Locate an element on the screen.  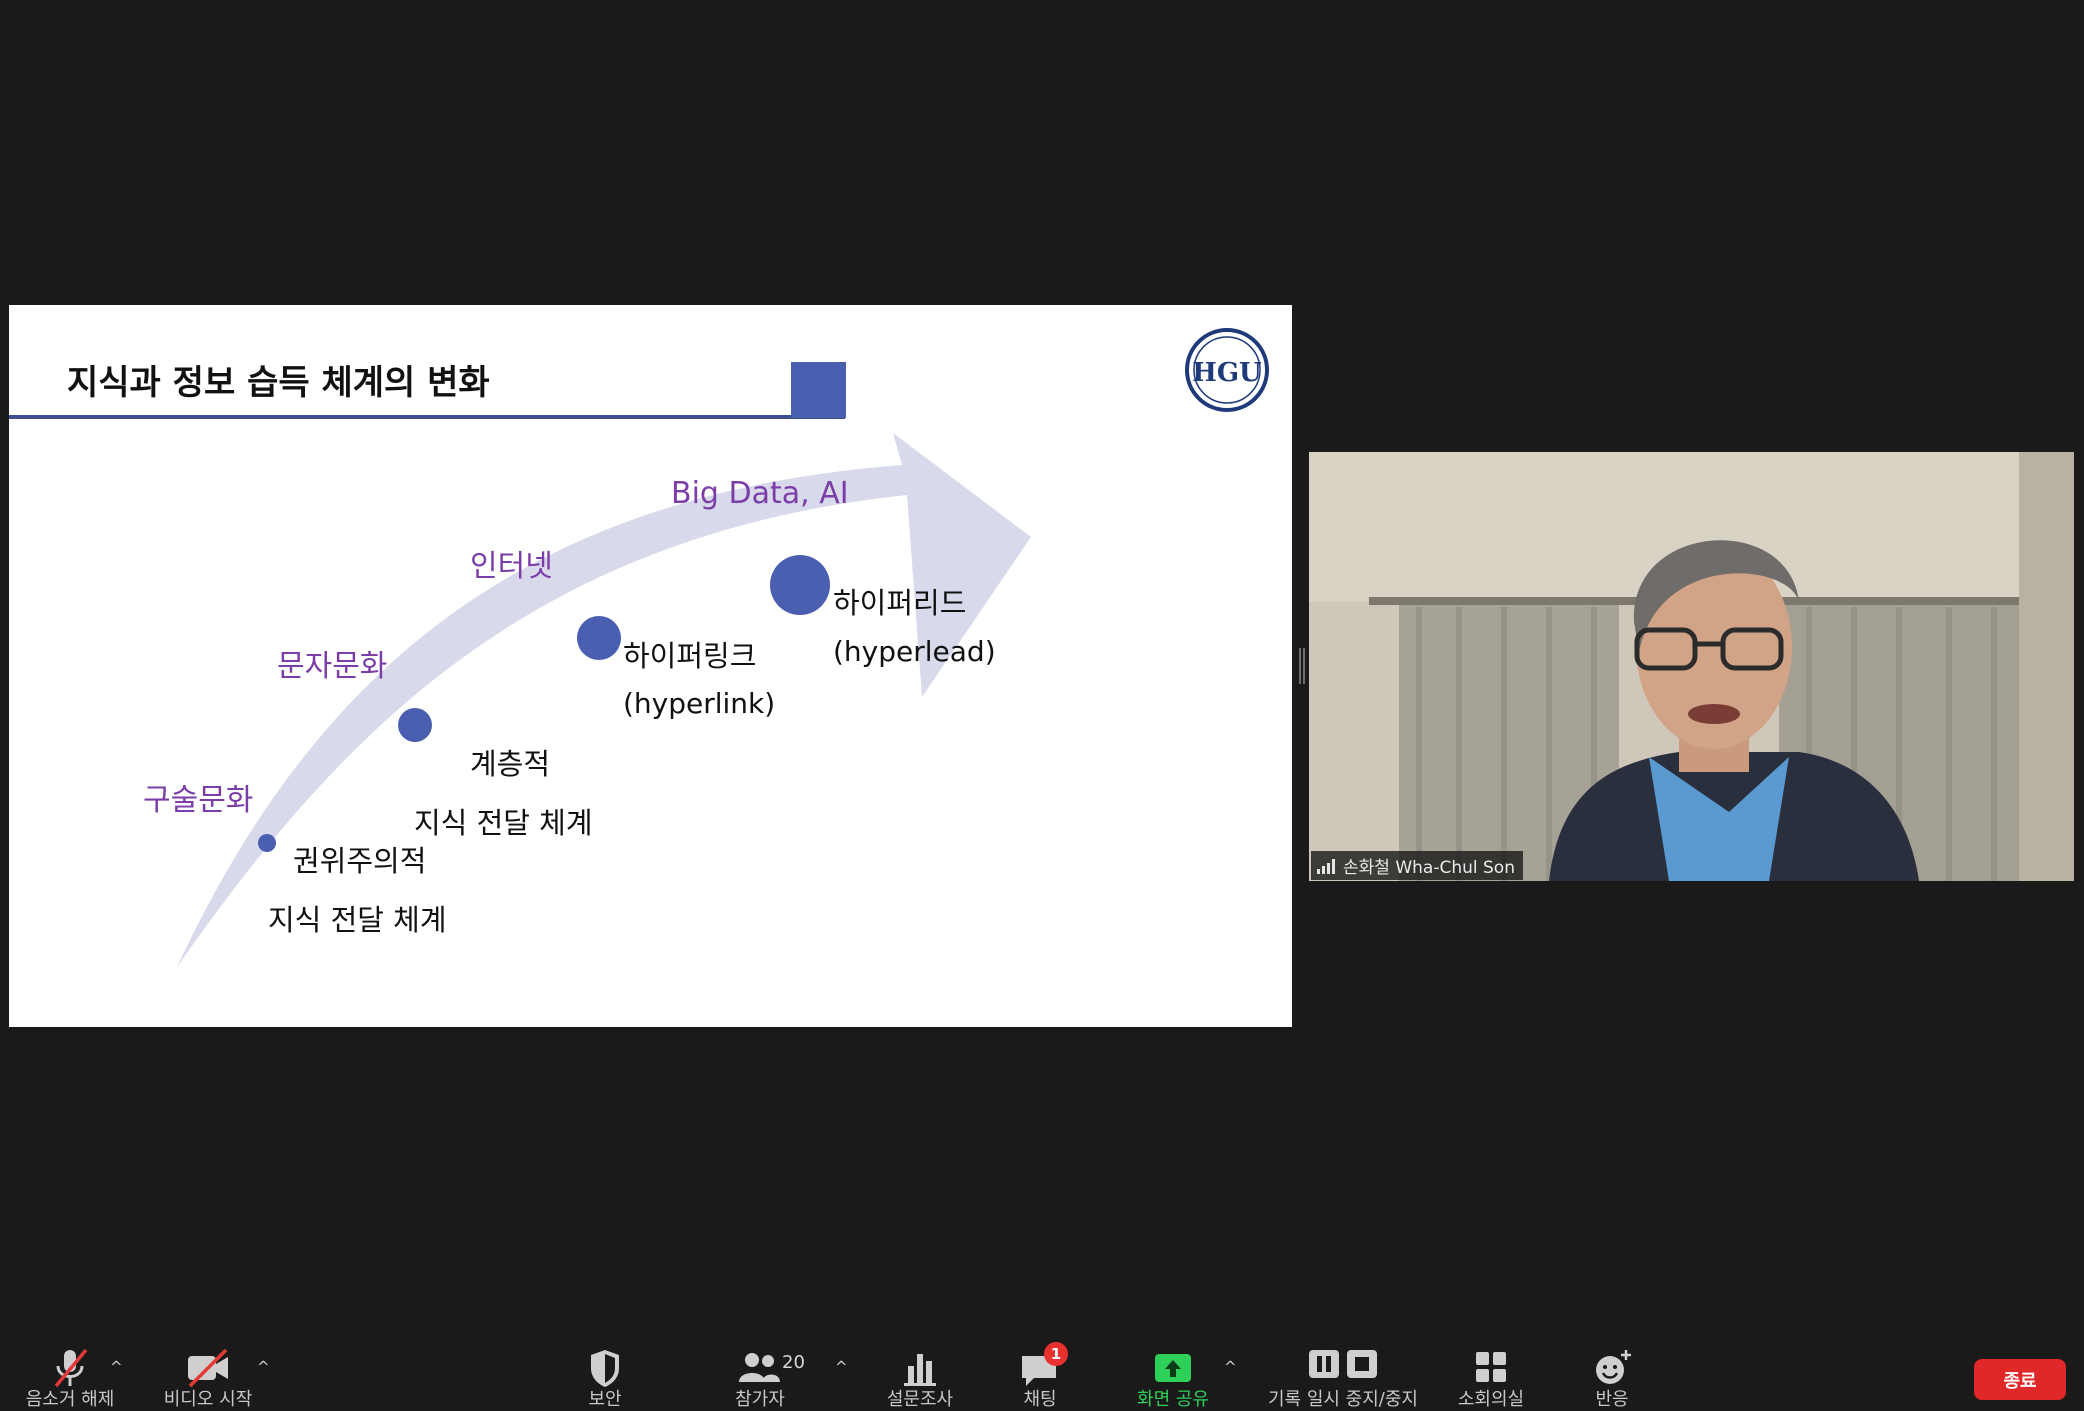
security-button: 보안 is located at coordinates (605, 1370).